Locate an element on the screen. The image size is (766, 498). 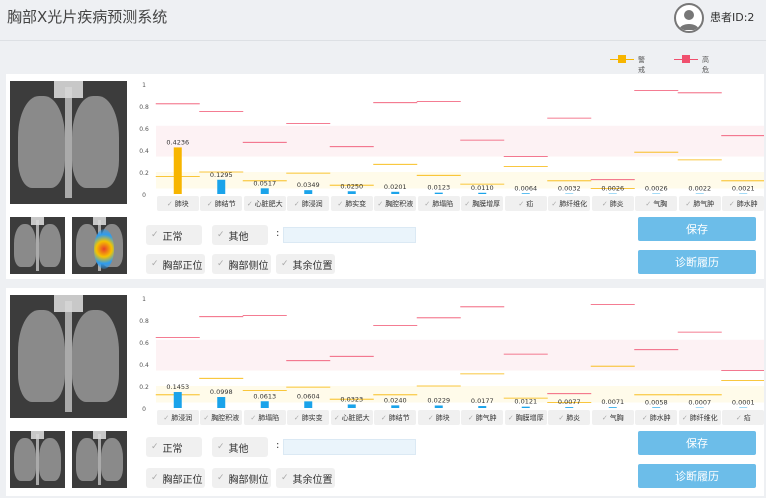
normal-label: 正常 is located at coordinates (172, 449).